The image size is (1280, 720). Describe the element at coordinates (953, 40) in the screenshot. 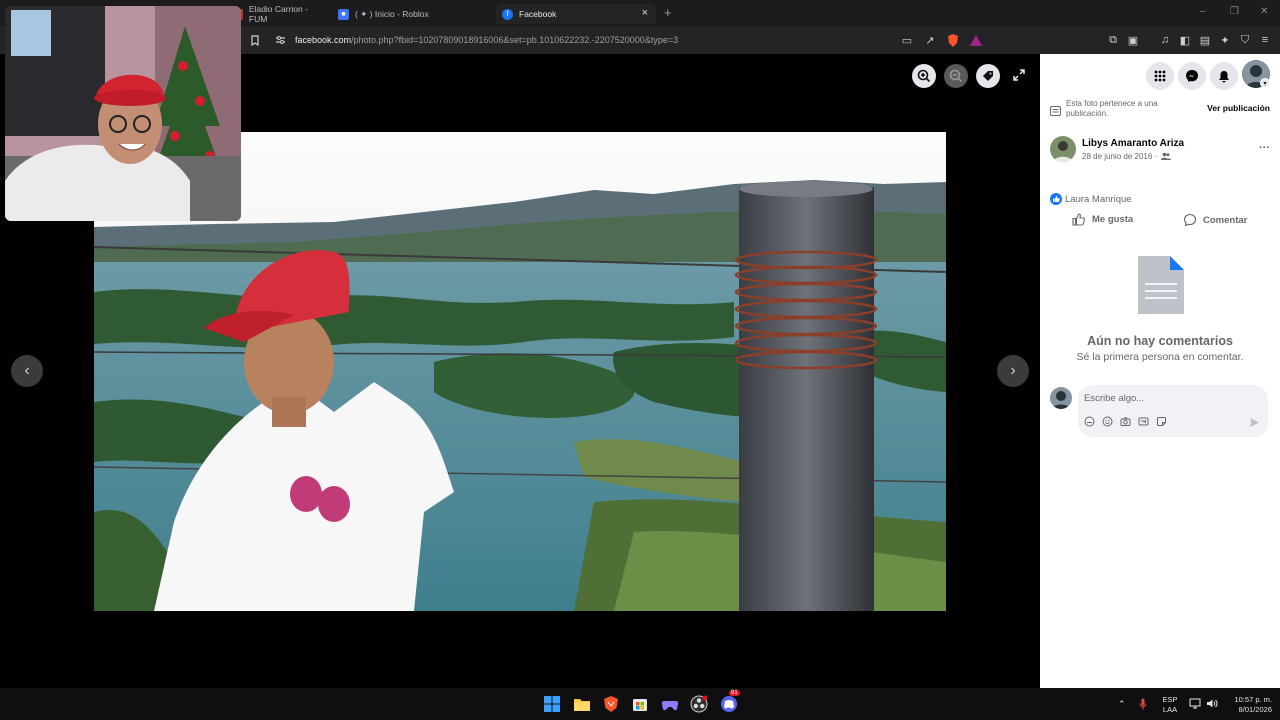

I see `brave-shield-icon` at that location.